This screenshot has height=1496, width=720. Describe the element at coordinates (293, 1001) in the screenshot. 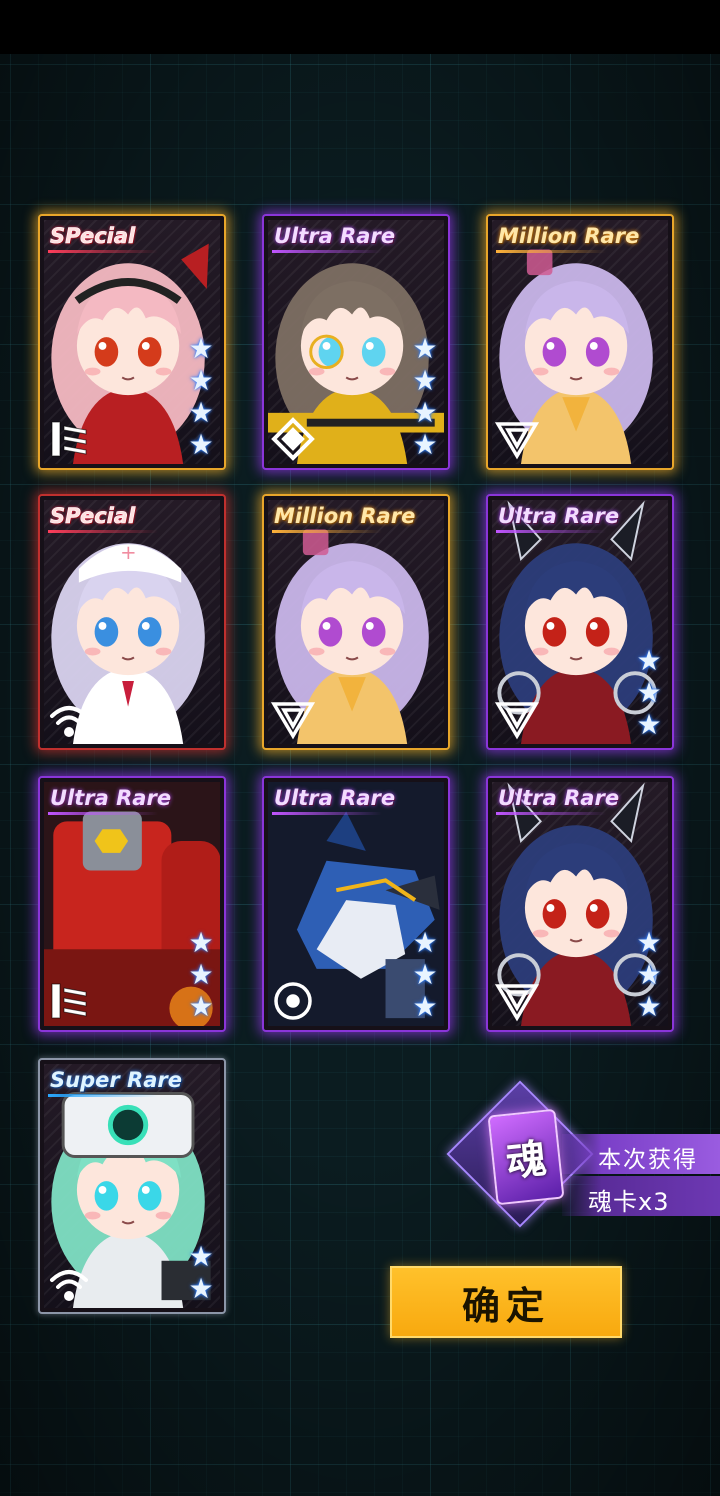

I see `ring-core-icon` at that location.